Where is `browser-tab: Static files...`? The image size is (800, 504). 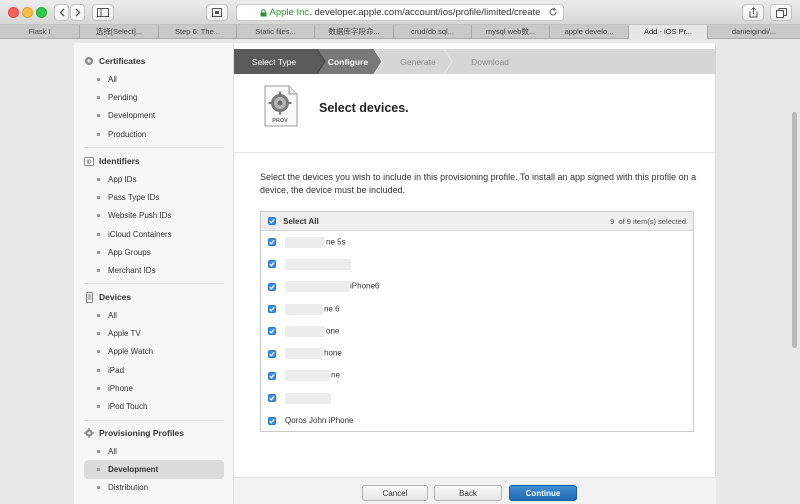 browser-tab: Static files... is located at coordinates (276, 32).